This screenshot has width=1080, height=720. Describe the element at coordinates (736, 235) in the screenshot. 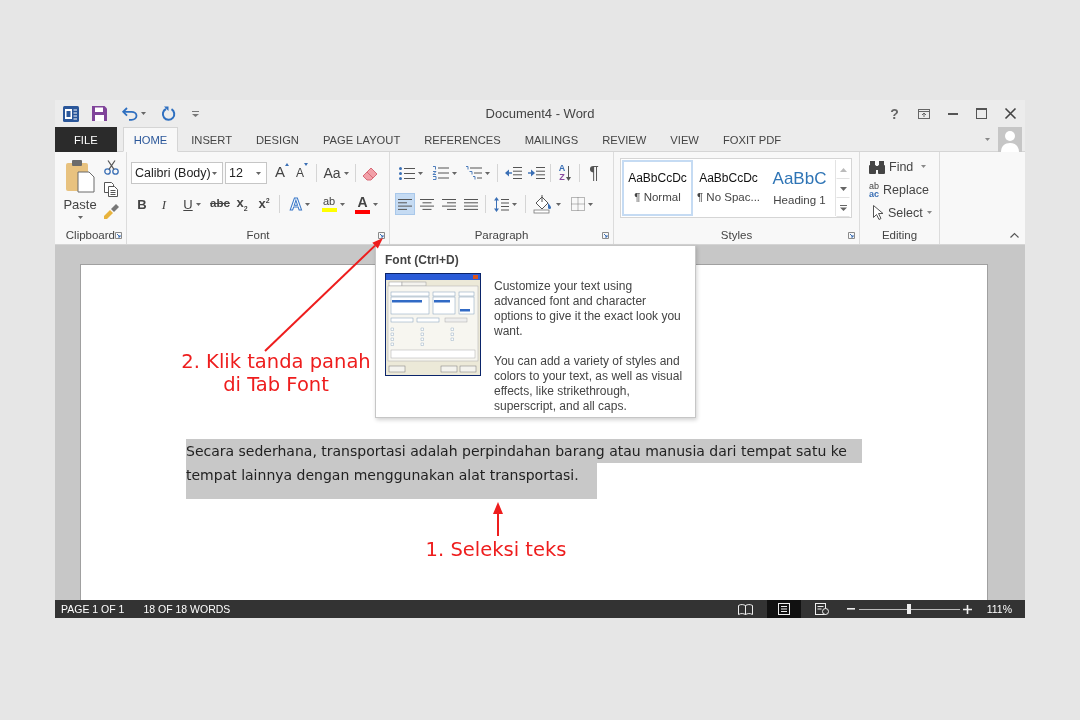

I see `group-label: Styles` at that location.